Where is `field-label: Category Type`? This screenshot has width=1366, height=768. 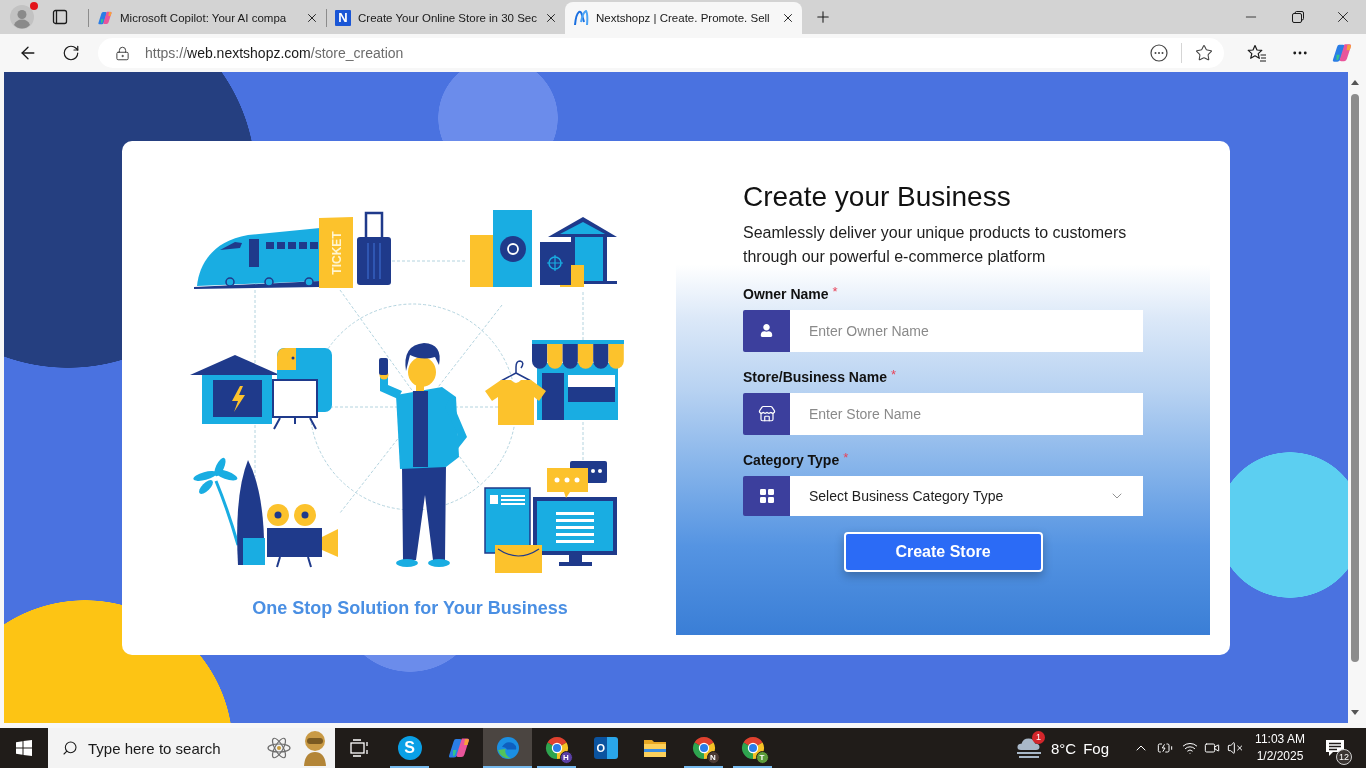
field-label: Category Type is located at coordinates (791, 459).